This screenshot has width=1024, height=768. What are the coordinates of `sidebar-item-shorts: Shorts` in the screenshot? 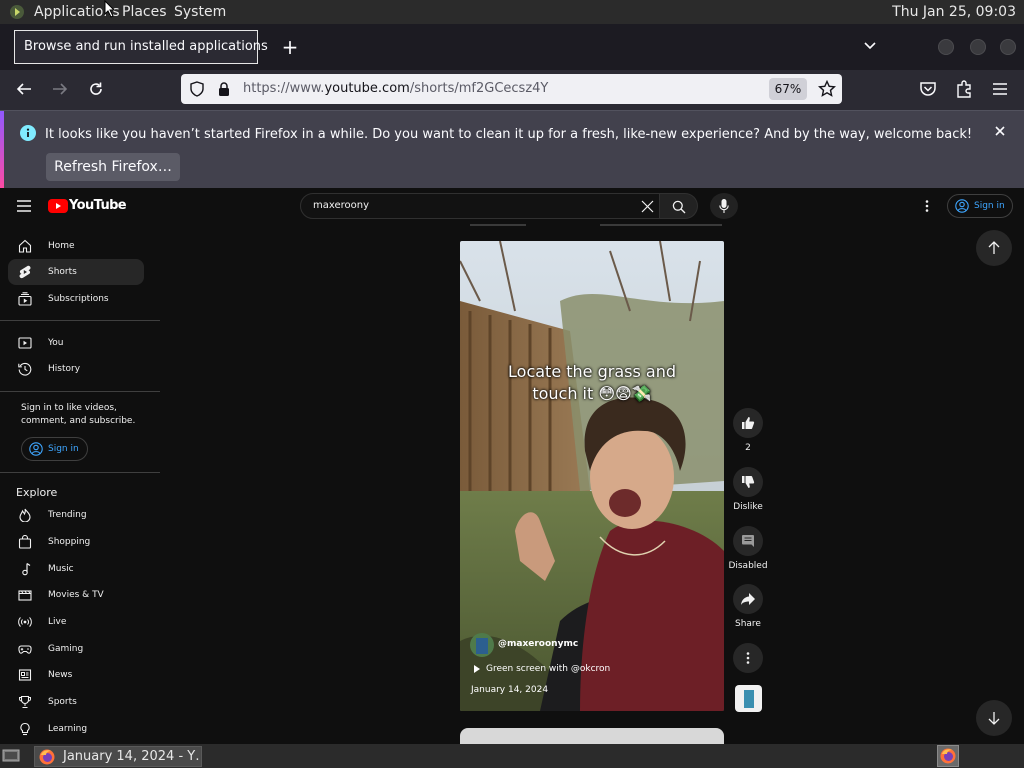 It's located at (76, 272).